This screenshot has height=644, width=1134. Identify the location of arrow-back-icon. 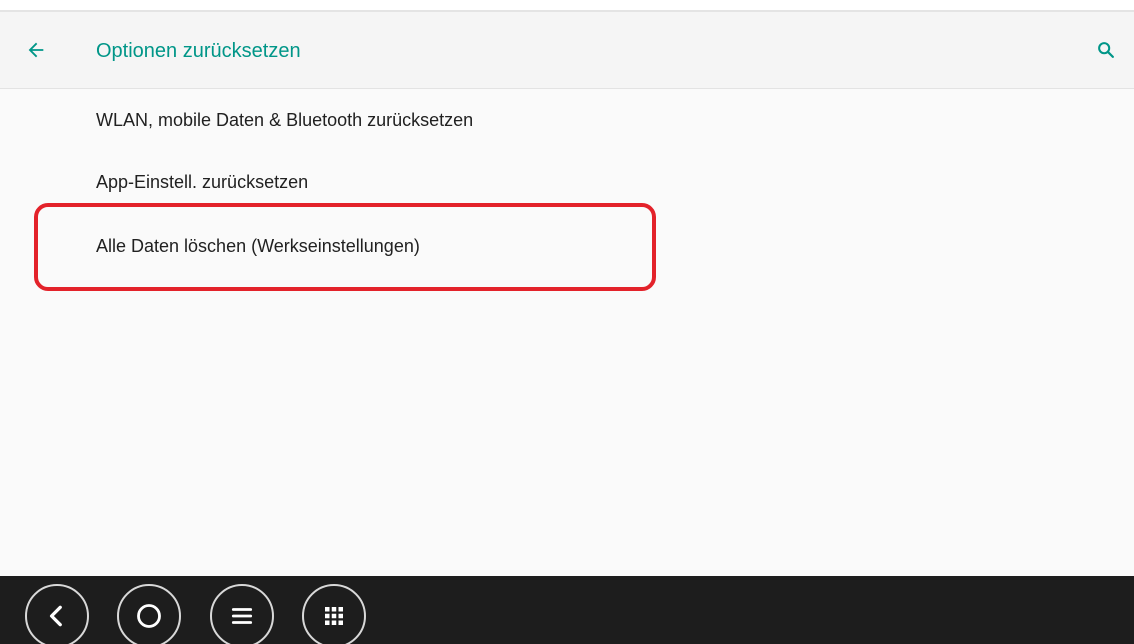
(36, 50).